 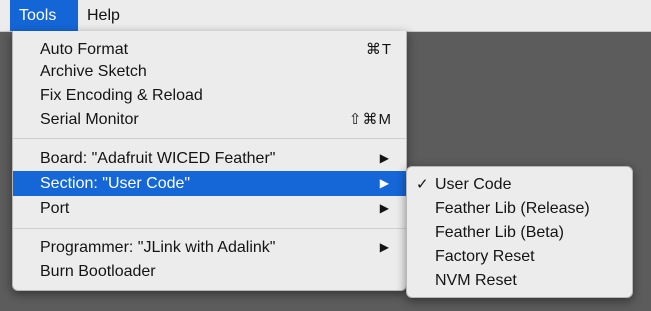 What do you see at coordinates (55, 208) in the screenshot?
I see `menu-item-label: Port` at bounding box center [55, 208].